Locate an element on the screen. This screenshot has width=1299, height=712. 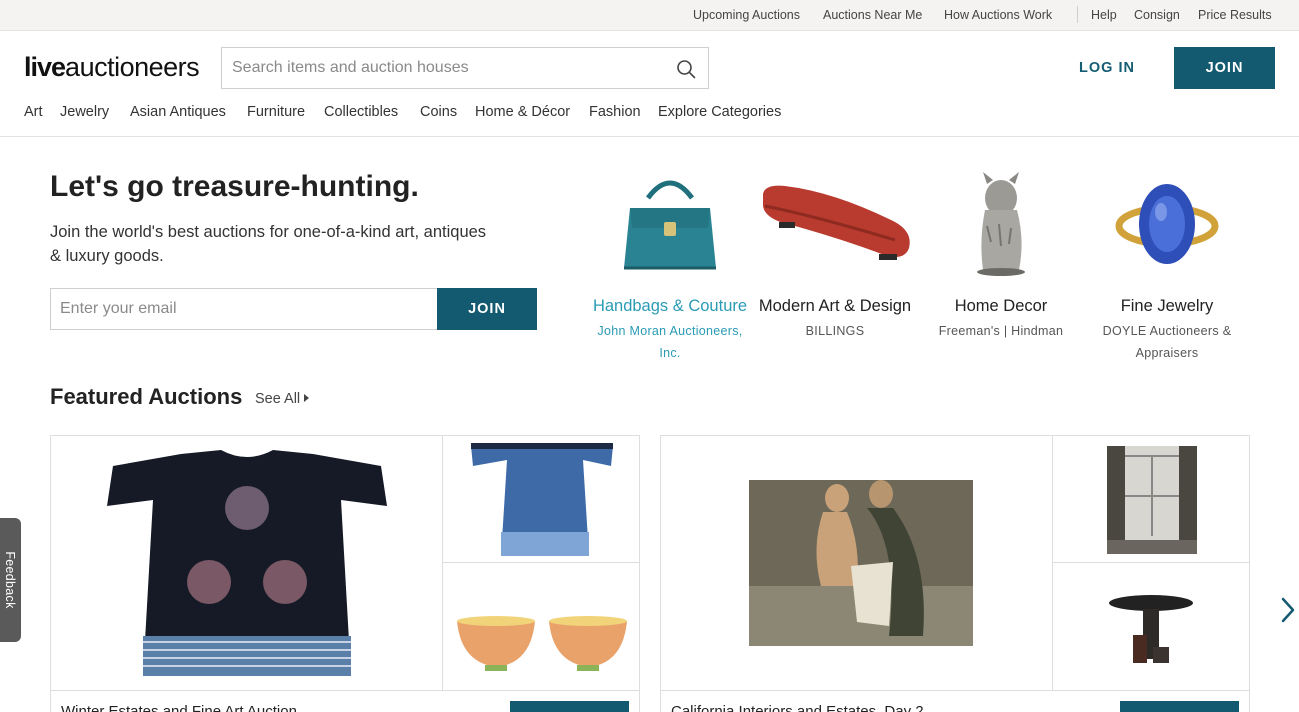
category-jewelry: Jewelry is located at coordinates (84, 112).